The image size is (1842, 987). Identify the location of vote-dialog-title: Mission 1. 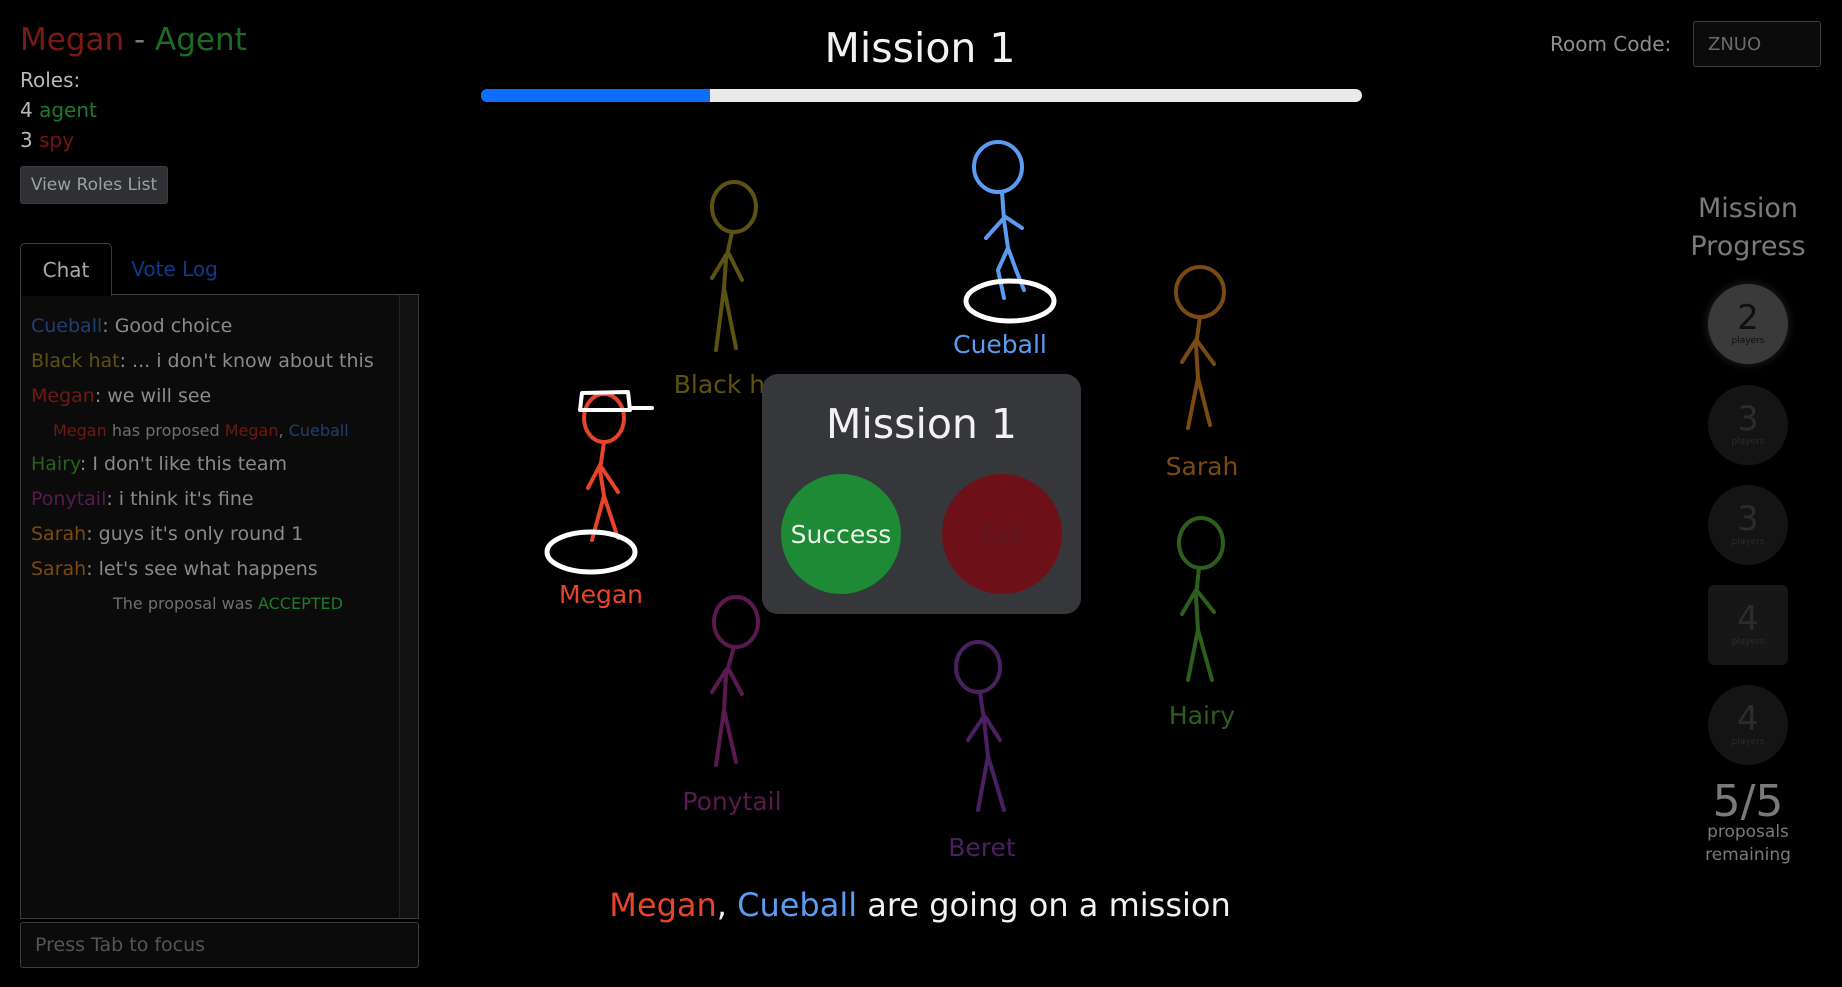
(921, 424).